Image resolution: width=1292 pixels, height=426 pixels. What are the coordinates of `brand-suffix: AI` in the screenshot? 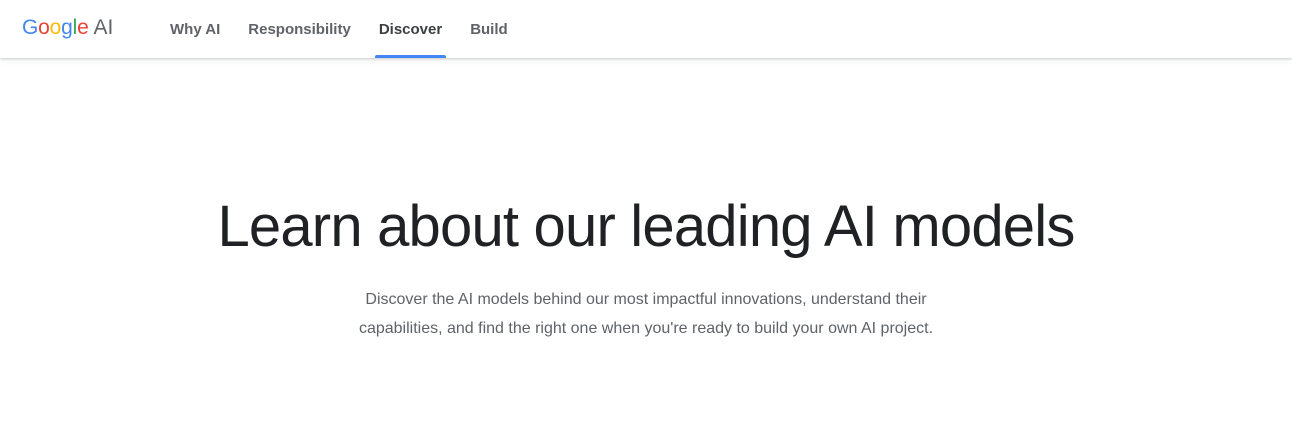 It's located at (103, 27).